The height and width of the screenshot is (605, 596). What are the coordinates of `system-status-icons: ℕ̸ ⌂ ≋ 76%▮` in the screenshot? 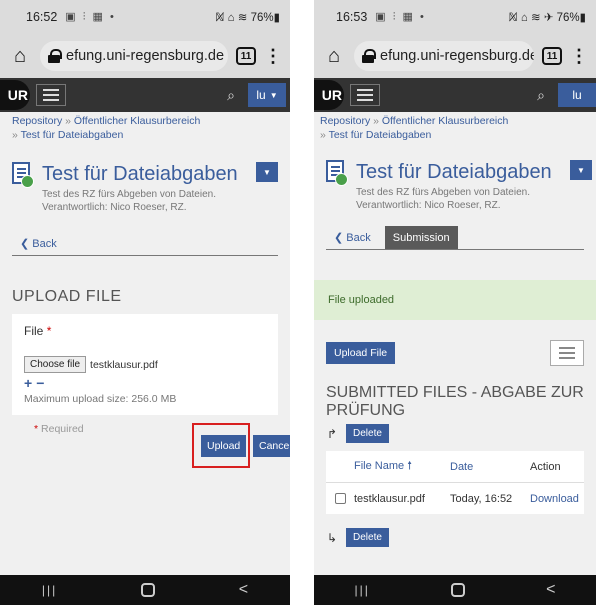 It's located at (247, 18).